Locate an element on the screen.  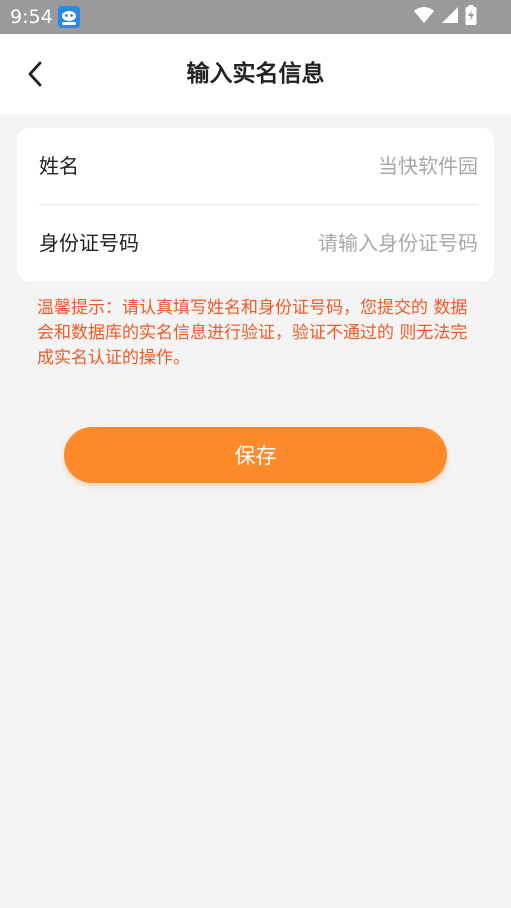
app-icon is located at coordinates (69, 17).